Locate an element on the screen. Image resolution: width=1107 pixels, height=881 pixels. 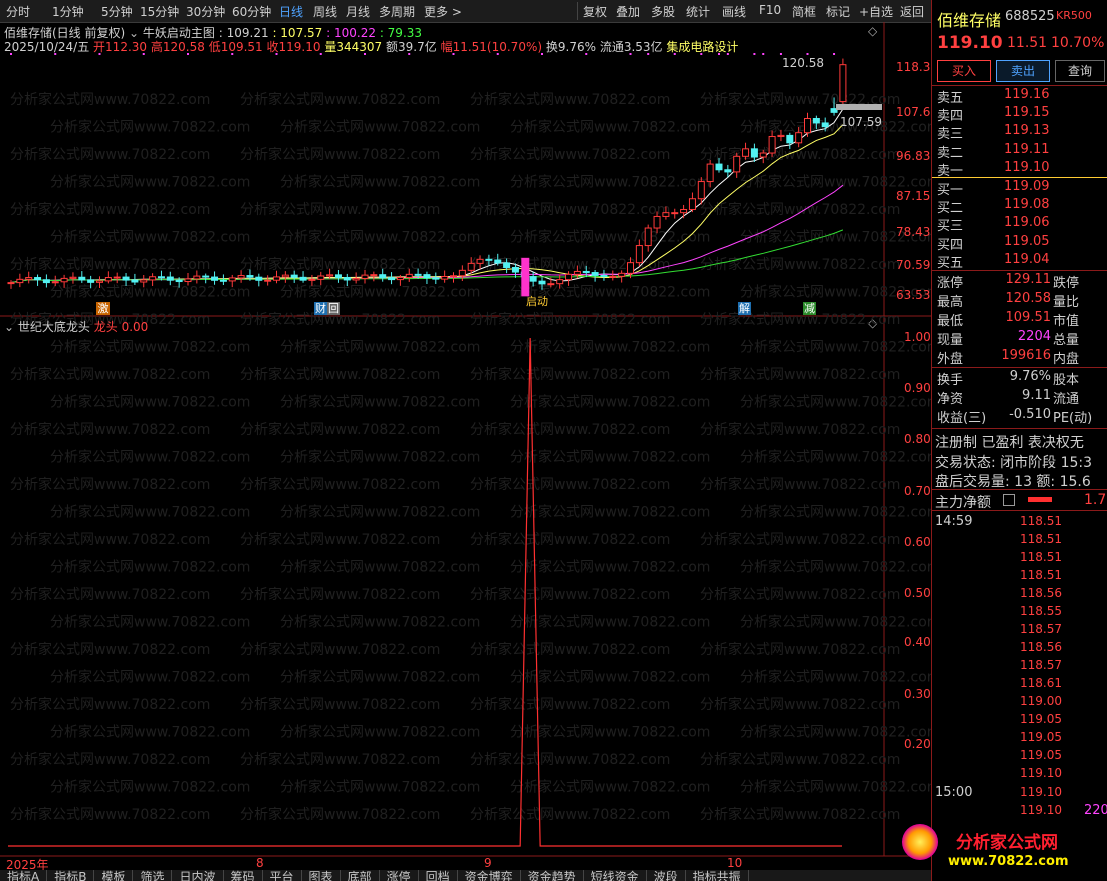
main-flow-label: 主力净额 is located at coordinates (963, 503).